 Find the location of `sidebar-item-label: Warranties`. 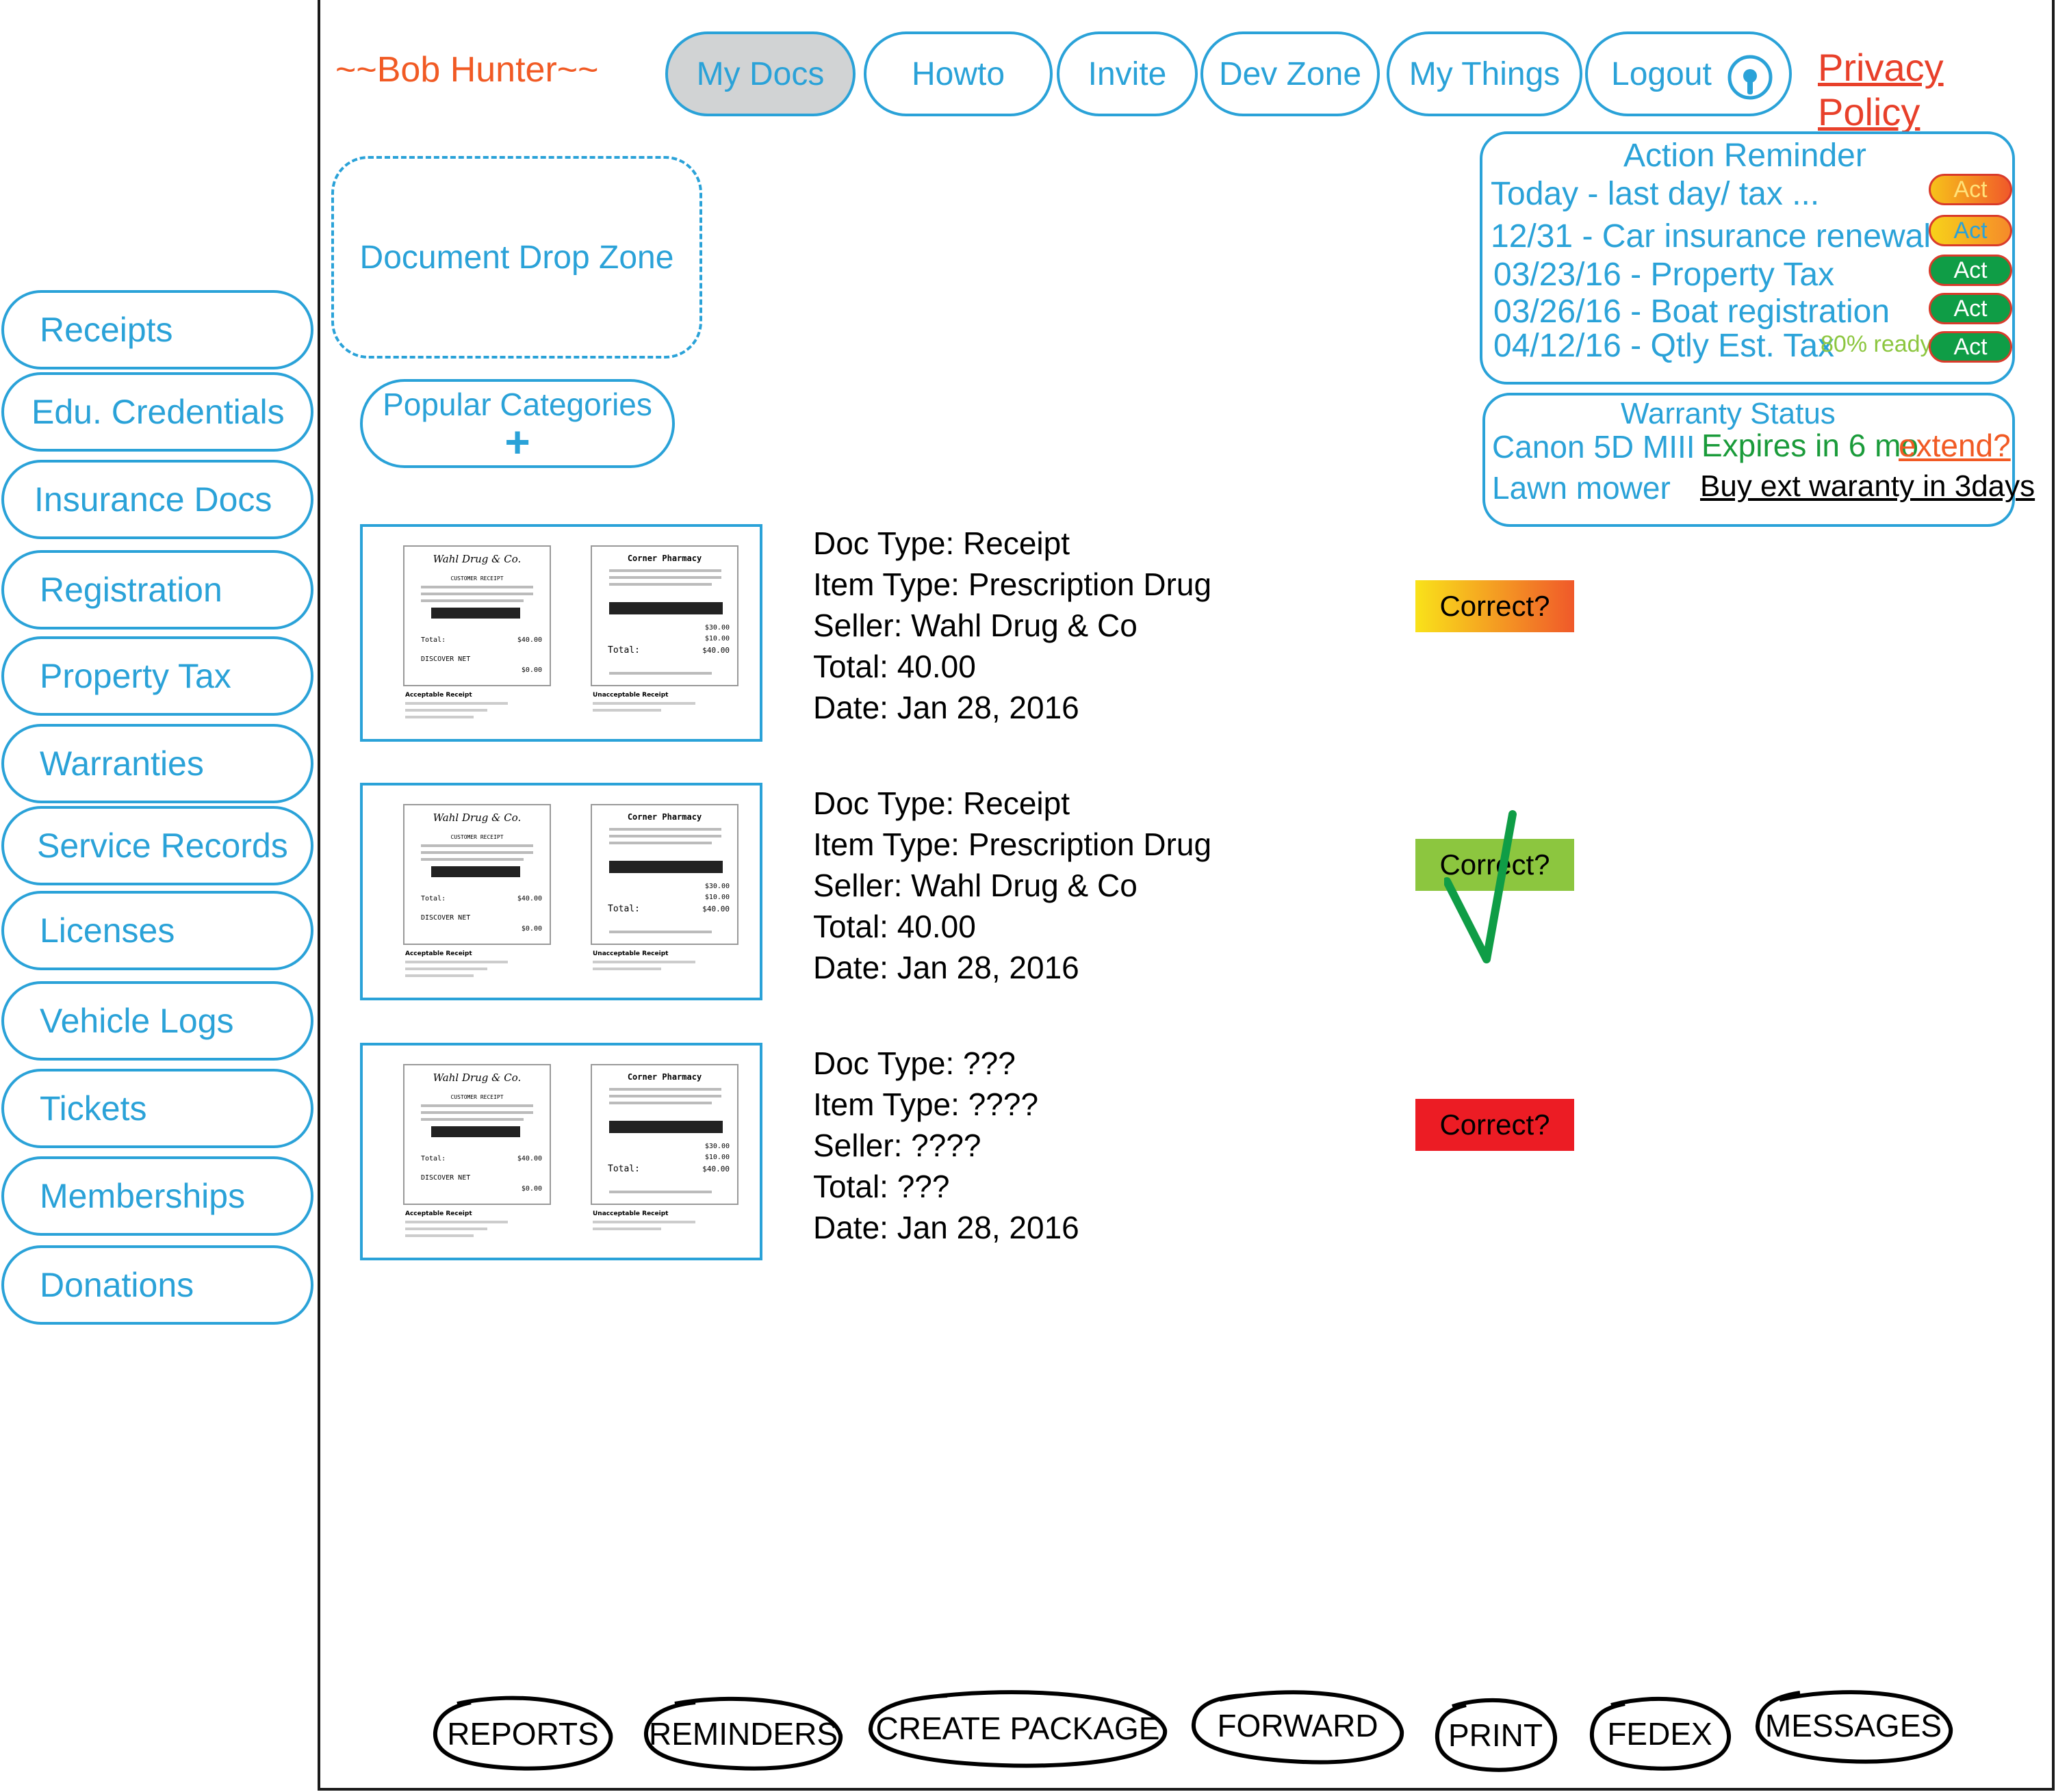

sidebar-item-label: Warranties is located at coordinates (122, 763).